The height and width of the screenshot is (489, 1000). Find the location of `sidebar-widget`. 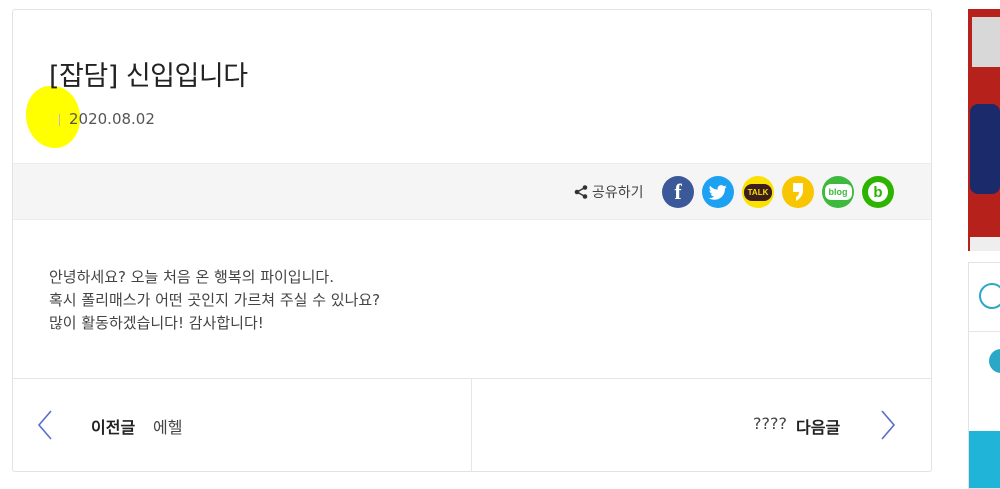

sidebar-widget is located at coordinates (984, 375).